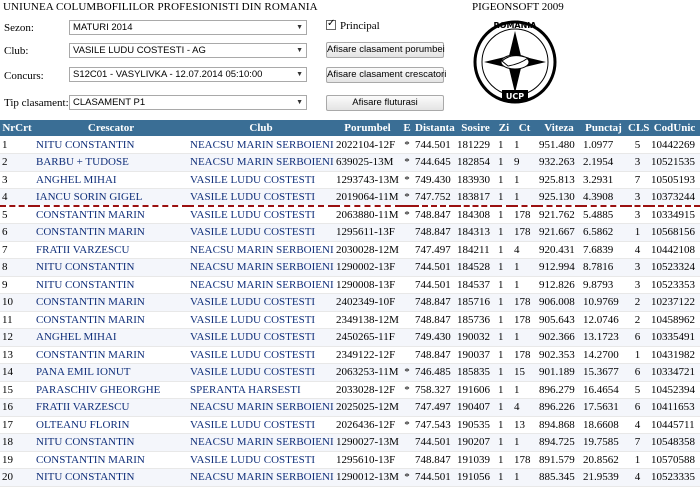 The height and width of the screenshot is (491, 700). I want to click on cell-punctaj: 1.0977, so click(603, 145).